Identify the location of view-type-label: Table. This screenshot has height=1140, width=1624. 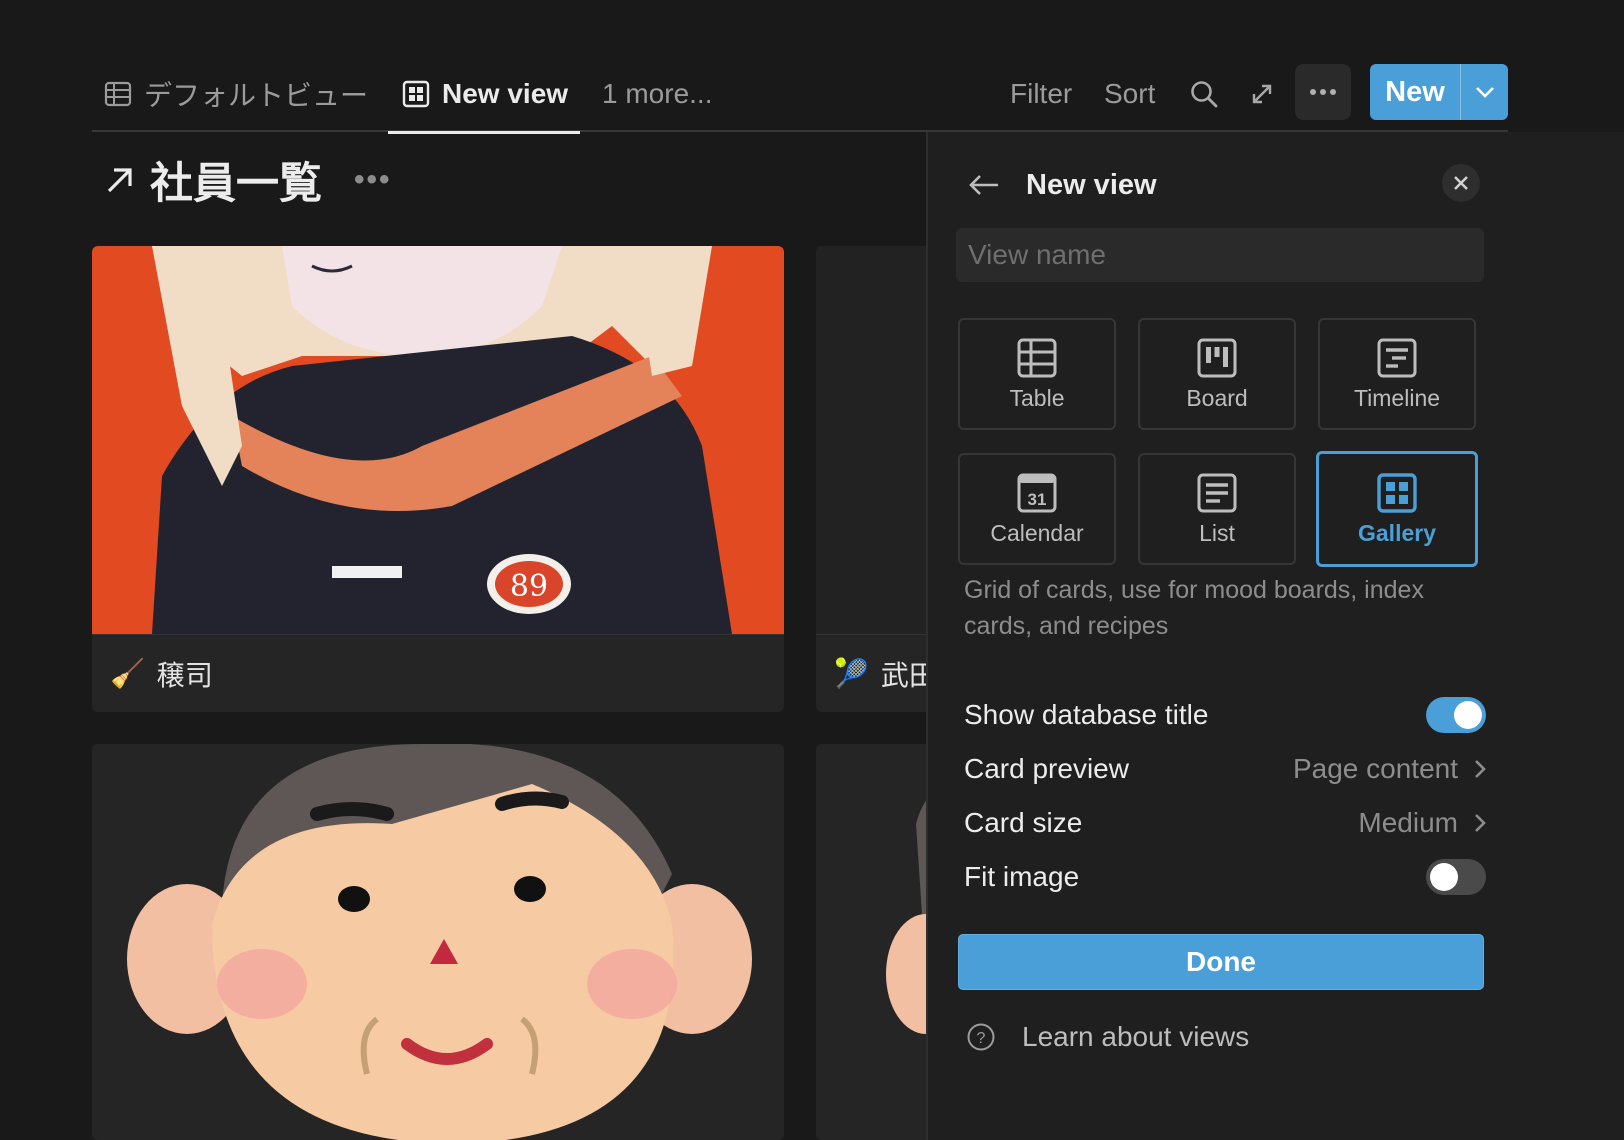
(1037, 397).